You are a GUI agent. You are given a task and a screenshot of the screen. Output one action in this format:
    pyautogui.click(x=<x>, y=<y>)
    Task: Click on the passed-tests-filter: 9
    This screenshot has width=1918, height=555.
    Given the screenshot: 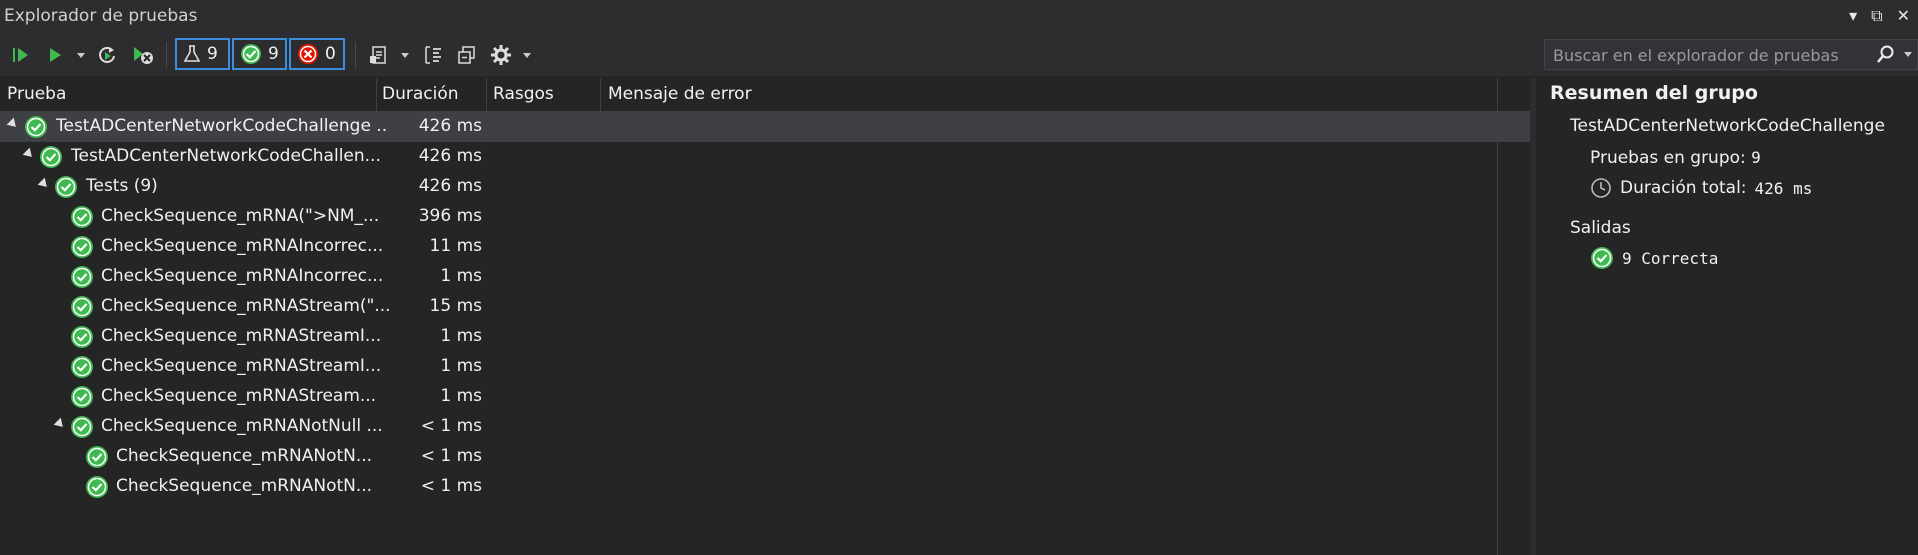 What is the action you would take?
    pyautogui.click(x=259, y=54)
    